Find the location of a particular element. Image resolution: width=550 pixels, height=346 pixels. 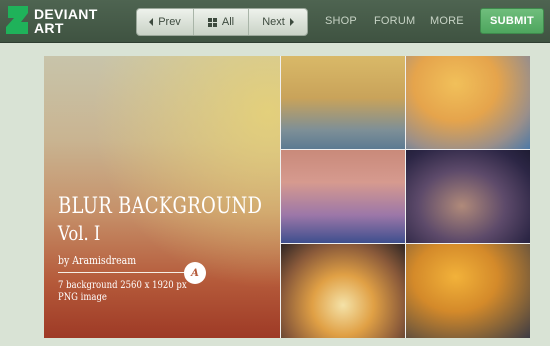

logo-line-1: DEVIANT is located at coordinates (66, 14).